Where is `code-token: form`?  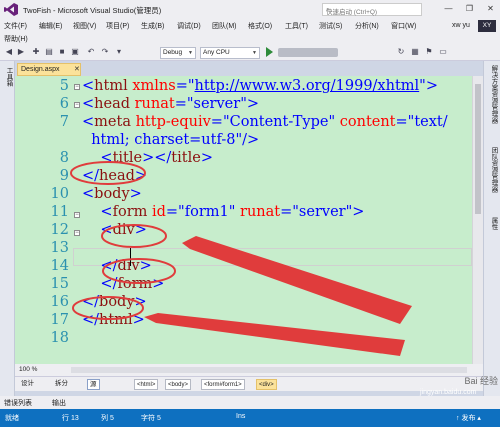
code-token: form is located at coordinates (135, 284).